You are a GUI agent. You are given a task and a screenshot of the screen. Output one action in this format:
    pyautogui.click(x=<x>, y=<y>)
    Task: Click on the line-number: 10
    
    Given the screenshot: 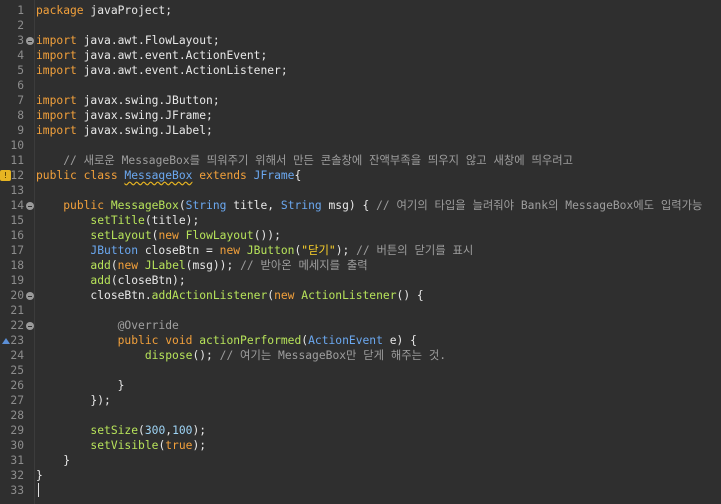 What is the action you would take?
    pyautogui.click(x=17, y=145)
    